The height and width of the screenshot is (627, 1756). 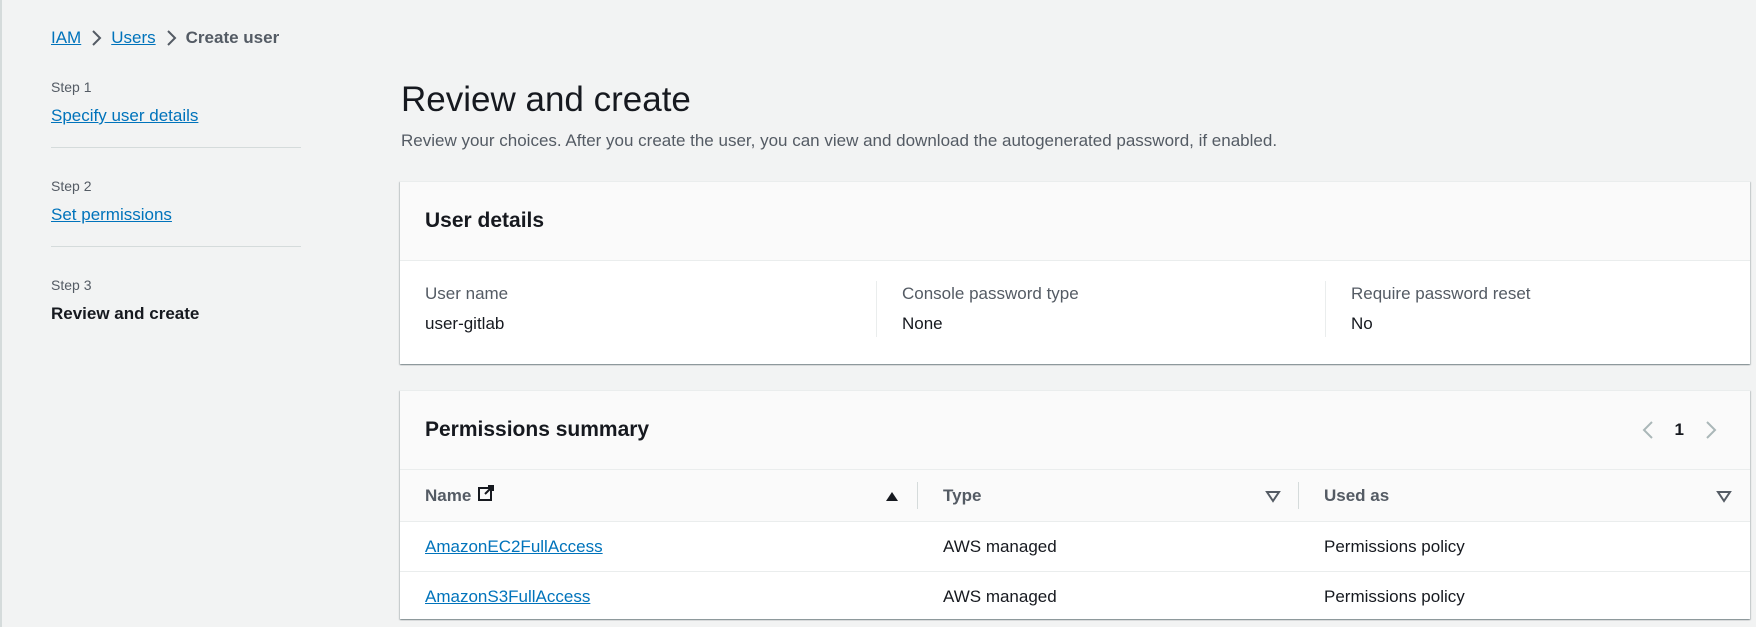 I want to click on field-value: user-gitlab, so click(x=465, y=323).